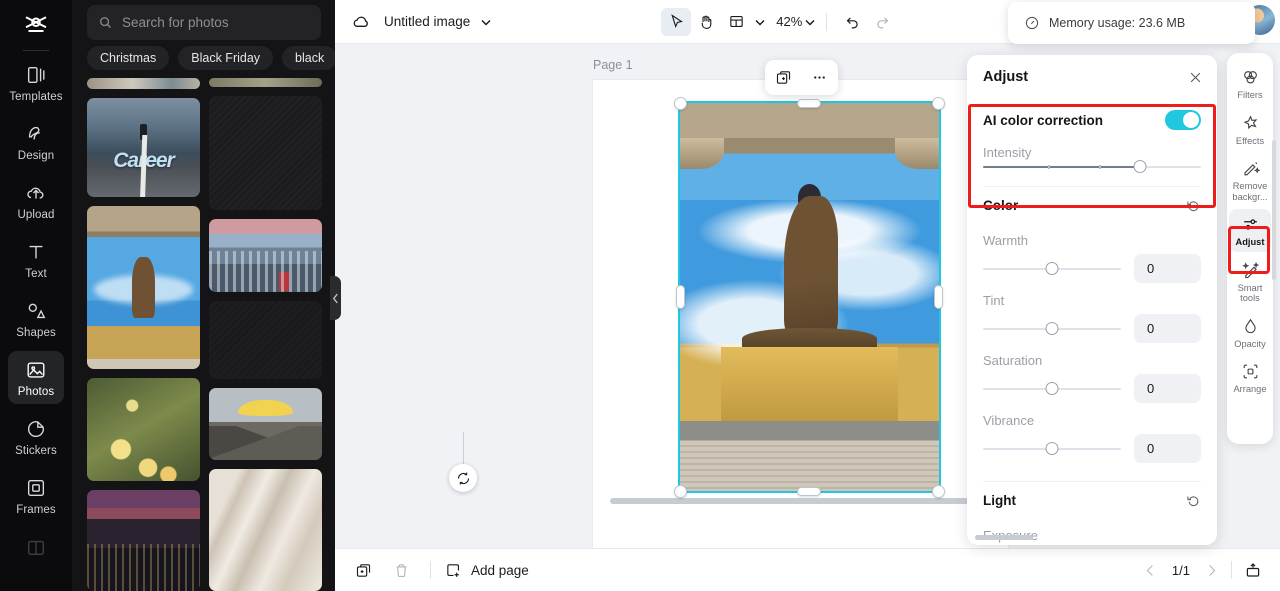 This screenshot has width=1280, height=591. What do you see at coordinates (1251, 169) in the screenshot?
I see `remove-bg-icon` at bounding box center [1251, 169].